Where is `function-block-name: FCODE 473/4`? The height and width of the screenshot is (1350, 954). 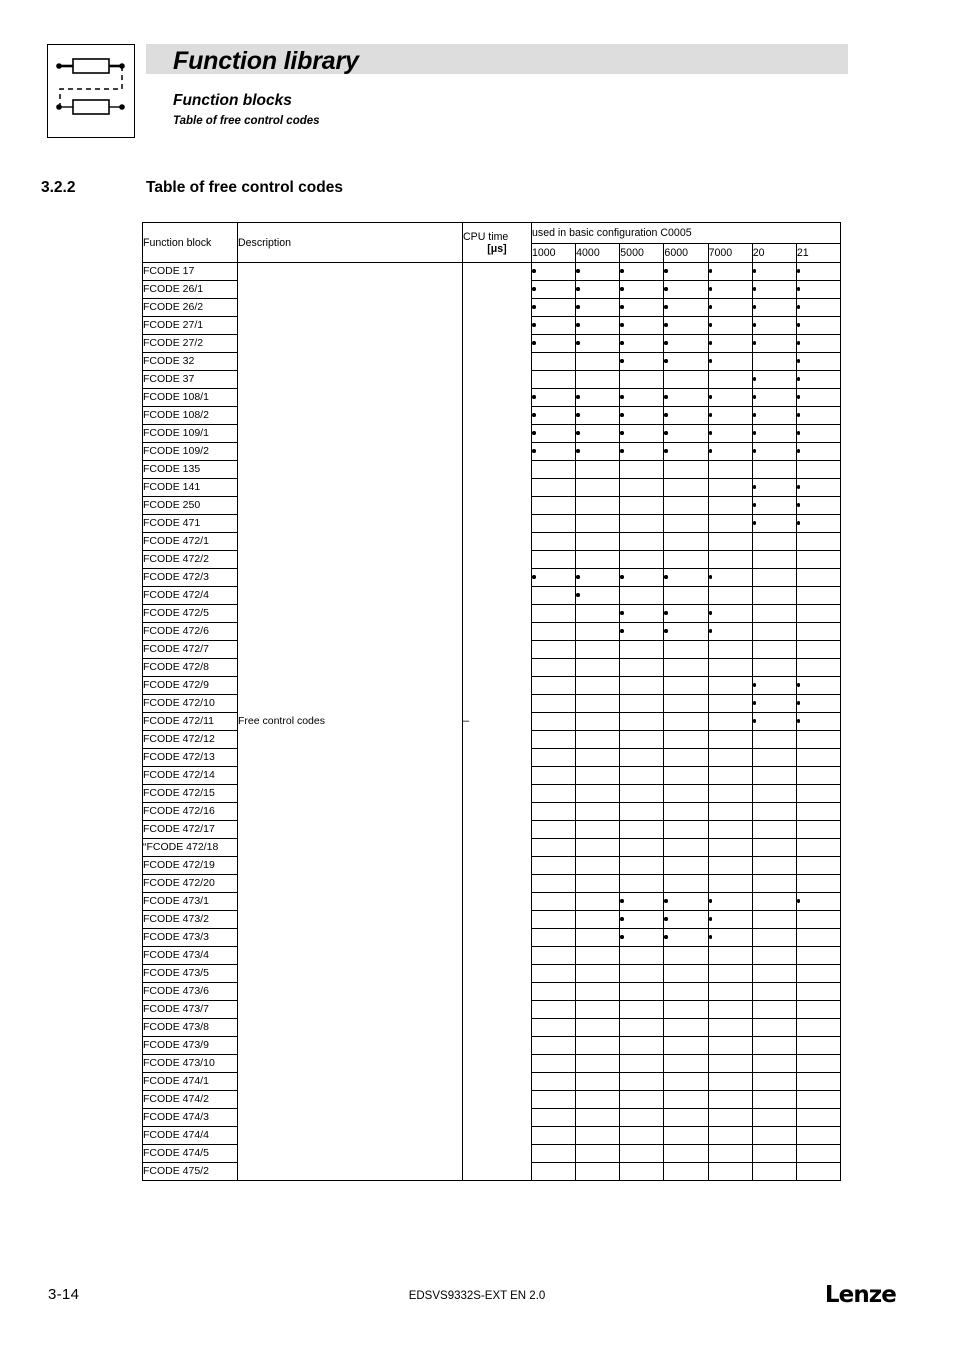 function-block-name: FCODE 473/4 is located at coordinates (190, 955).